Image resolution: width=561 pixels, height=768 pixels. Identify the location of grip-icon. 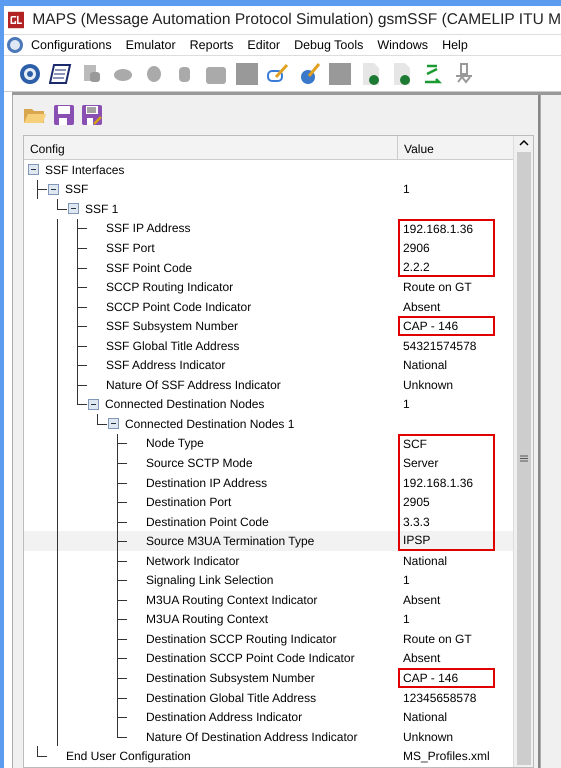
(524, 458).